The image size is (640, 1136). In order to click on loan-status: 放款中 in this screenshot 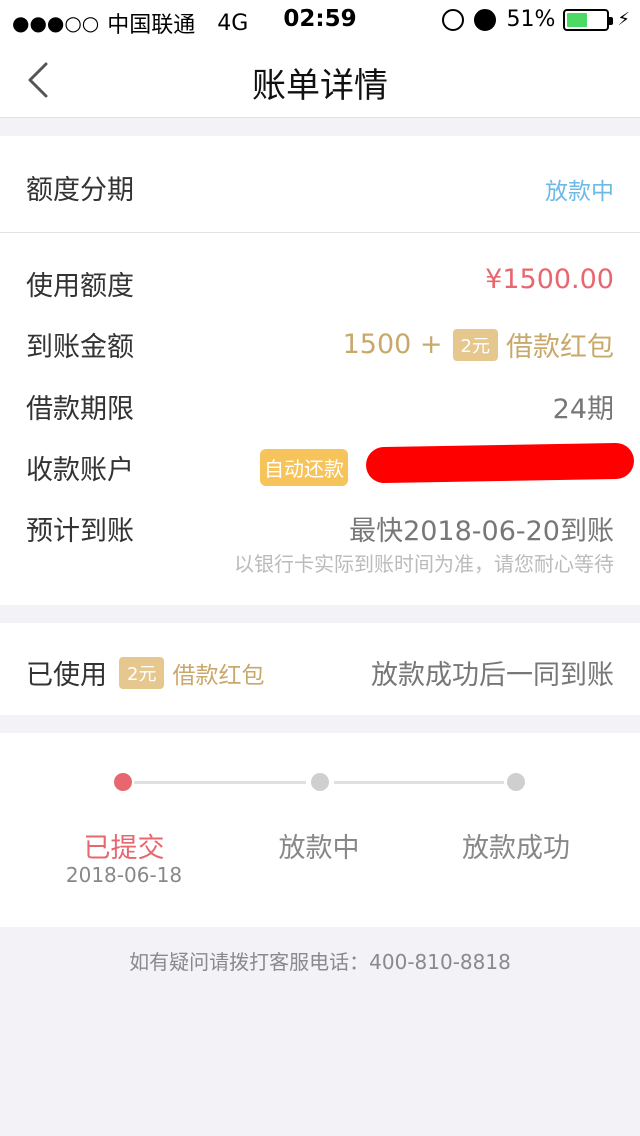, I will do `click(579, 192)`.